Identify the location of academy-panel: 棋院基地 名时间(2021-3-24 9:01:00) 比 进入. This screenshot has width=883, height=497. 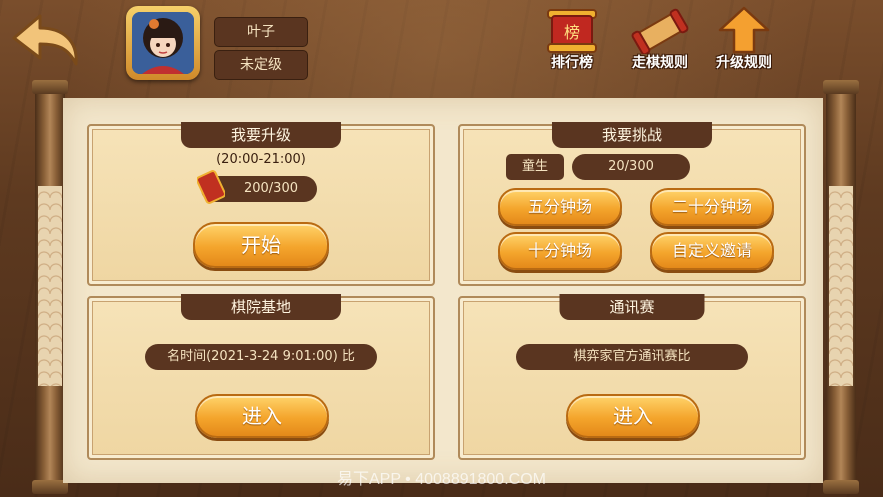
(261, 377).